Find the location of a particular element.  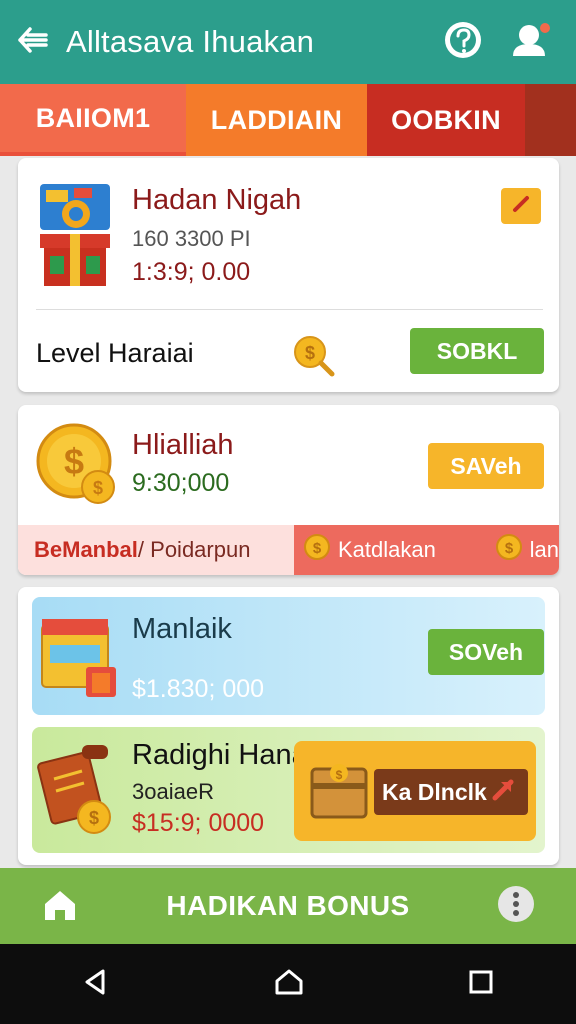

store-icon is located at coordinates (79, 659).